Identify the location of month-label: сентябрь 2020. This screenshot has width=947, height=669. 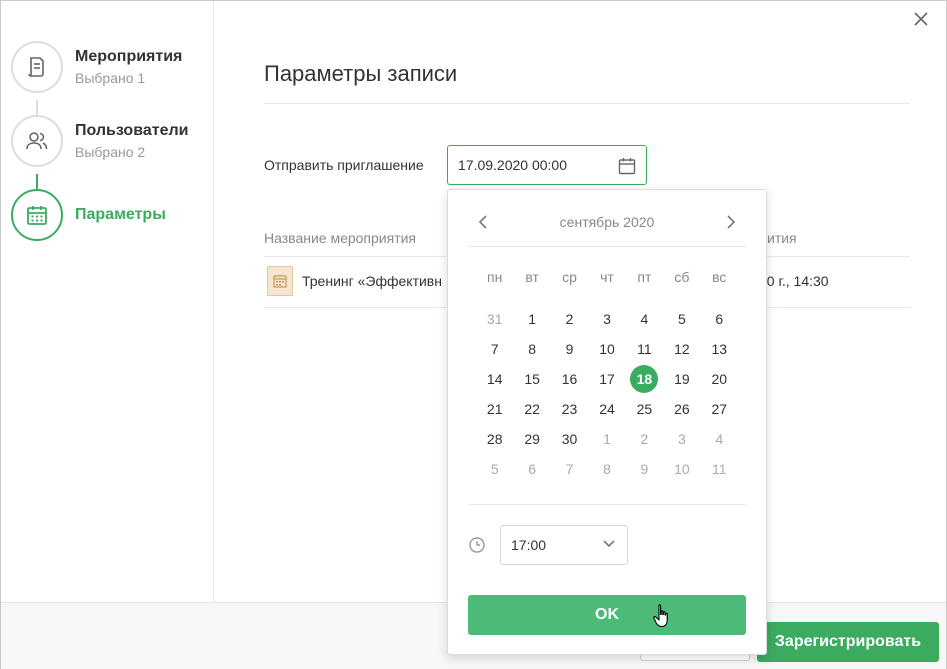
(607, 222).